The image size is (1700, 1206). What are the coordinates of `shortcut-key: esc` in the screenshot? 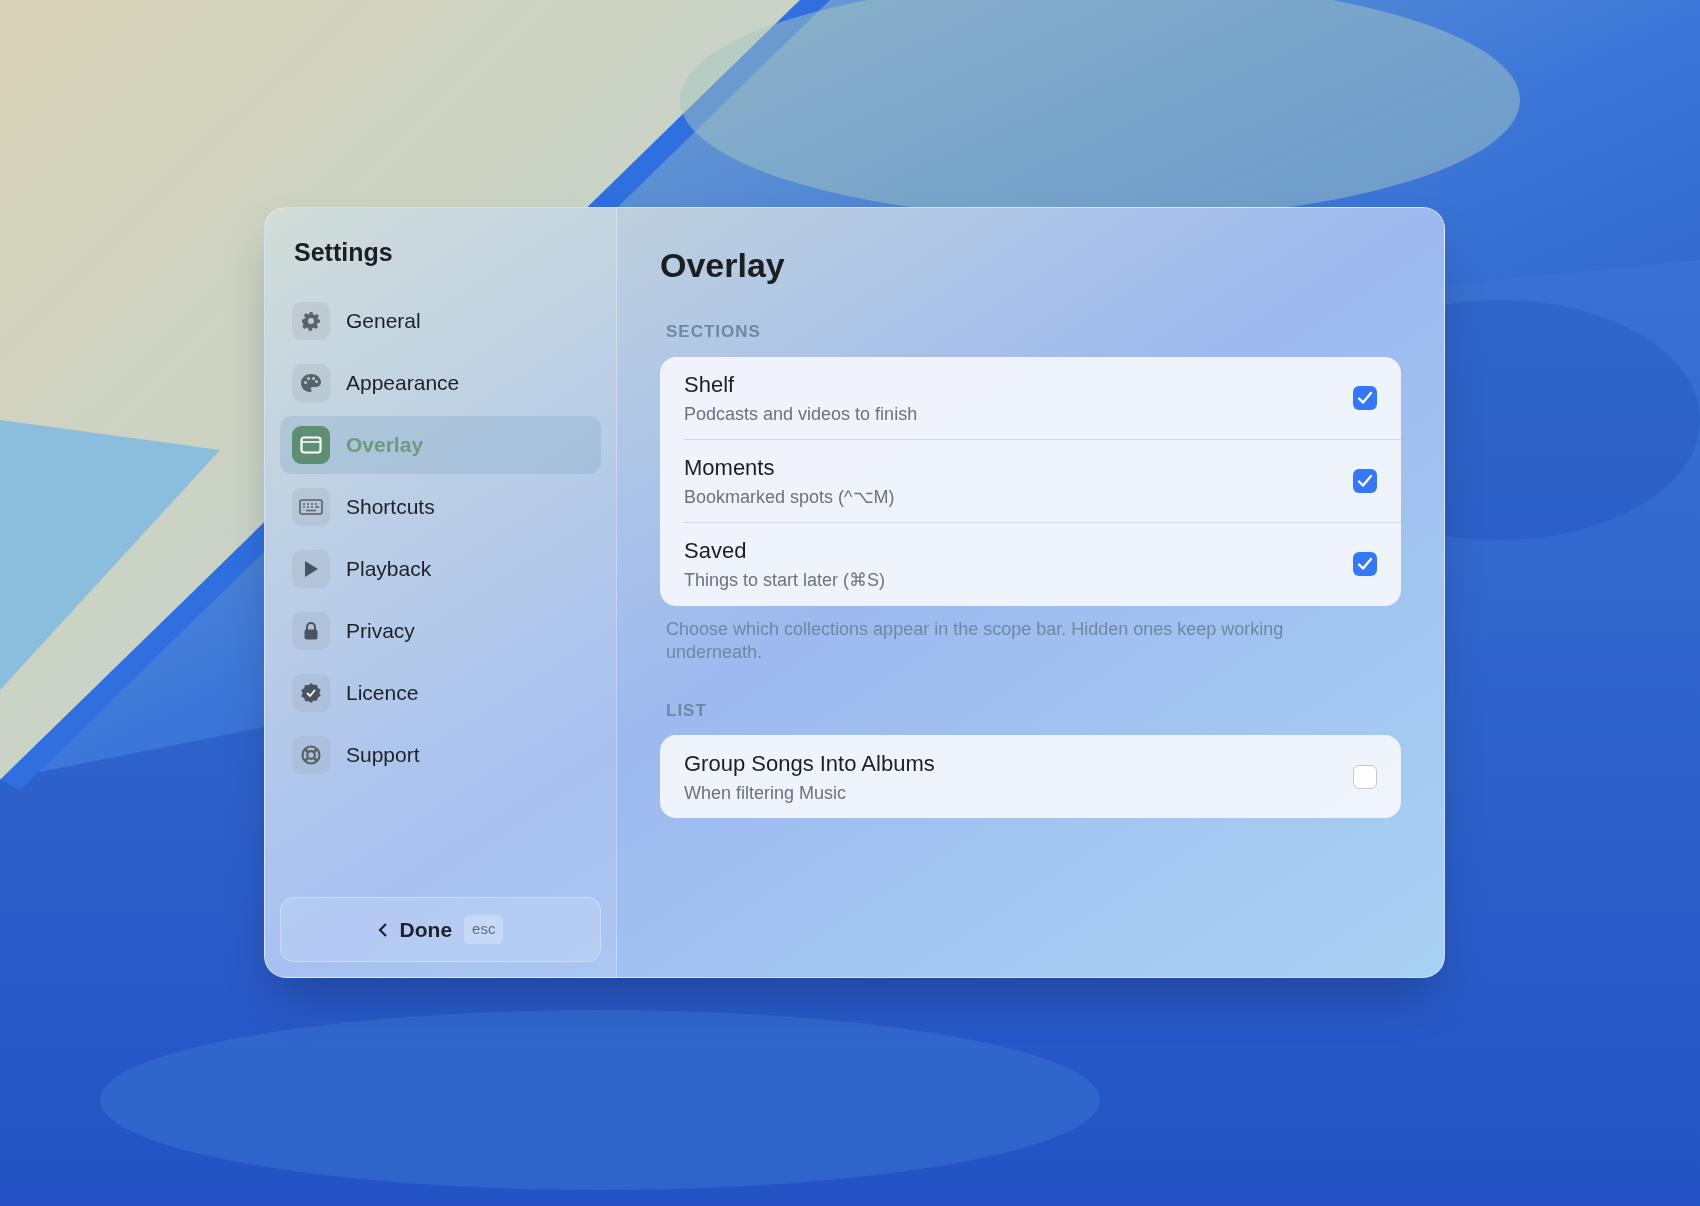 It's located at (484, 929).